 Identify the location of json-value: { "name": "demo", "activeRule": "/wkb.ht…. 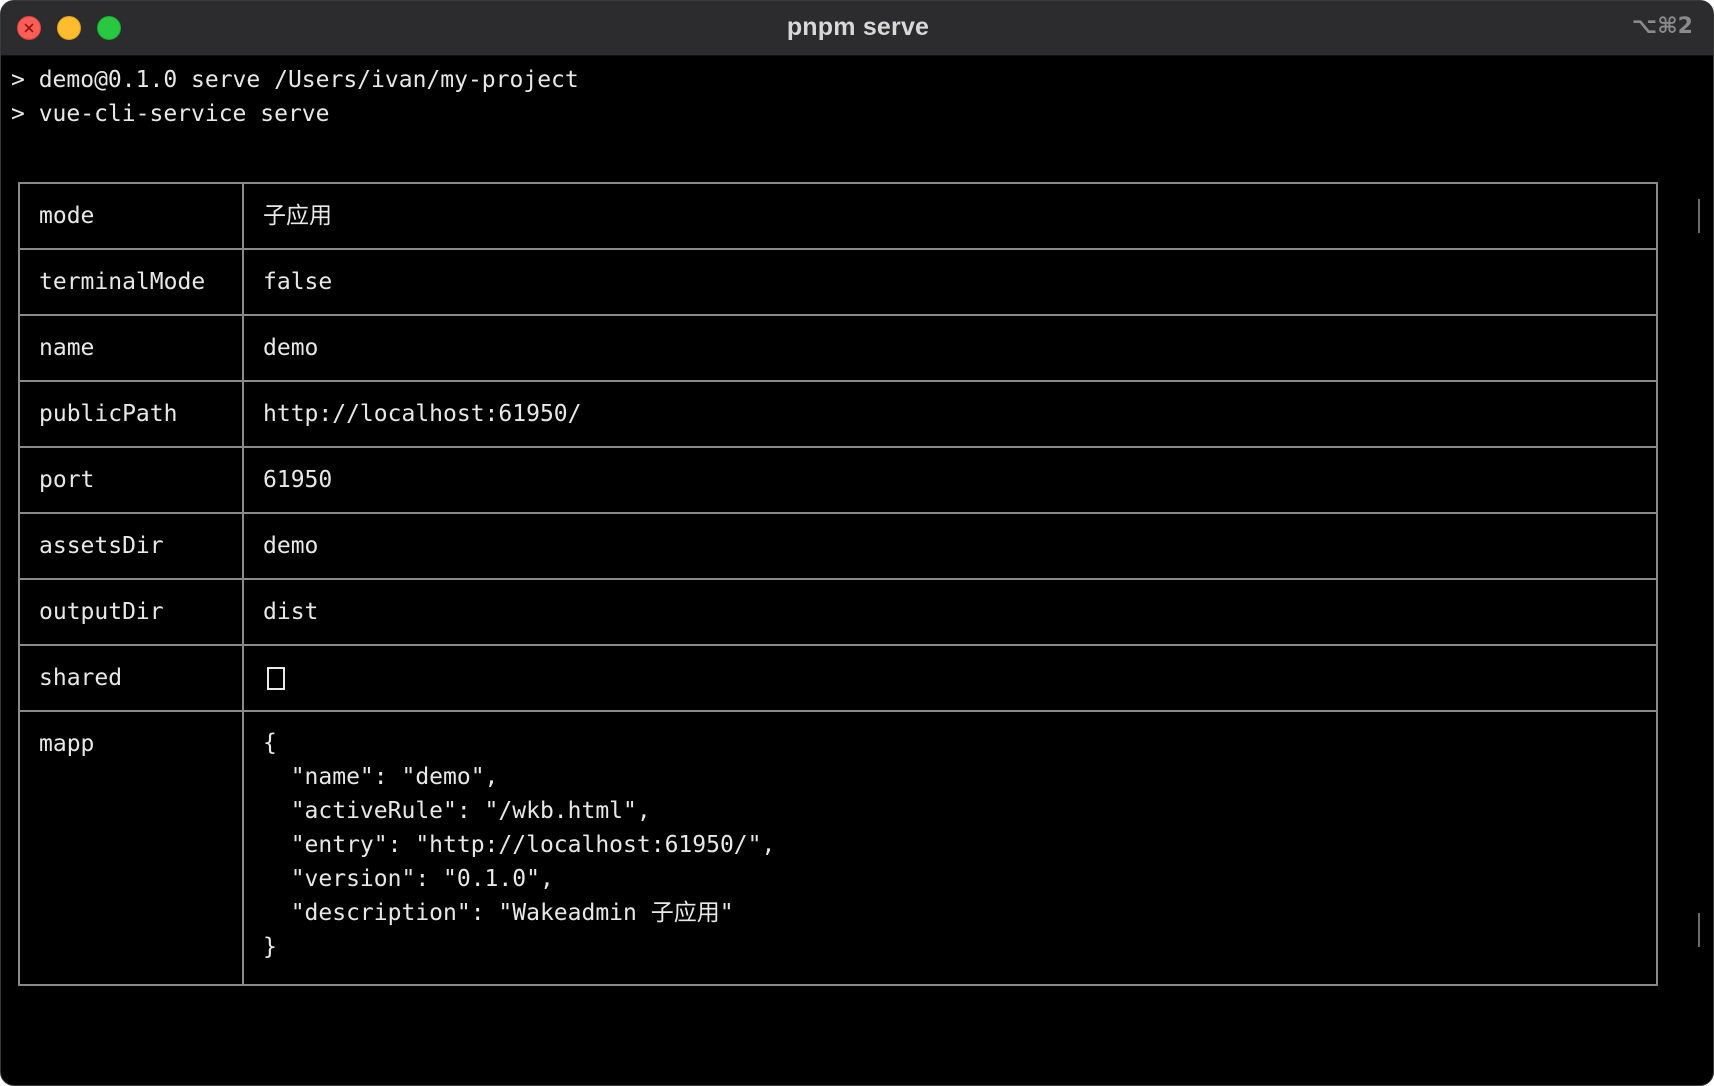
(519, 845).